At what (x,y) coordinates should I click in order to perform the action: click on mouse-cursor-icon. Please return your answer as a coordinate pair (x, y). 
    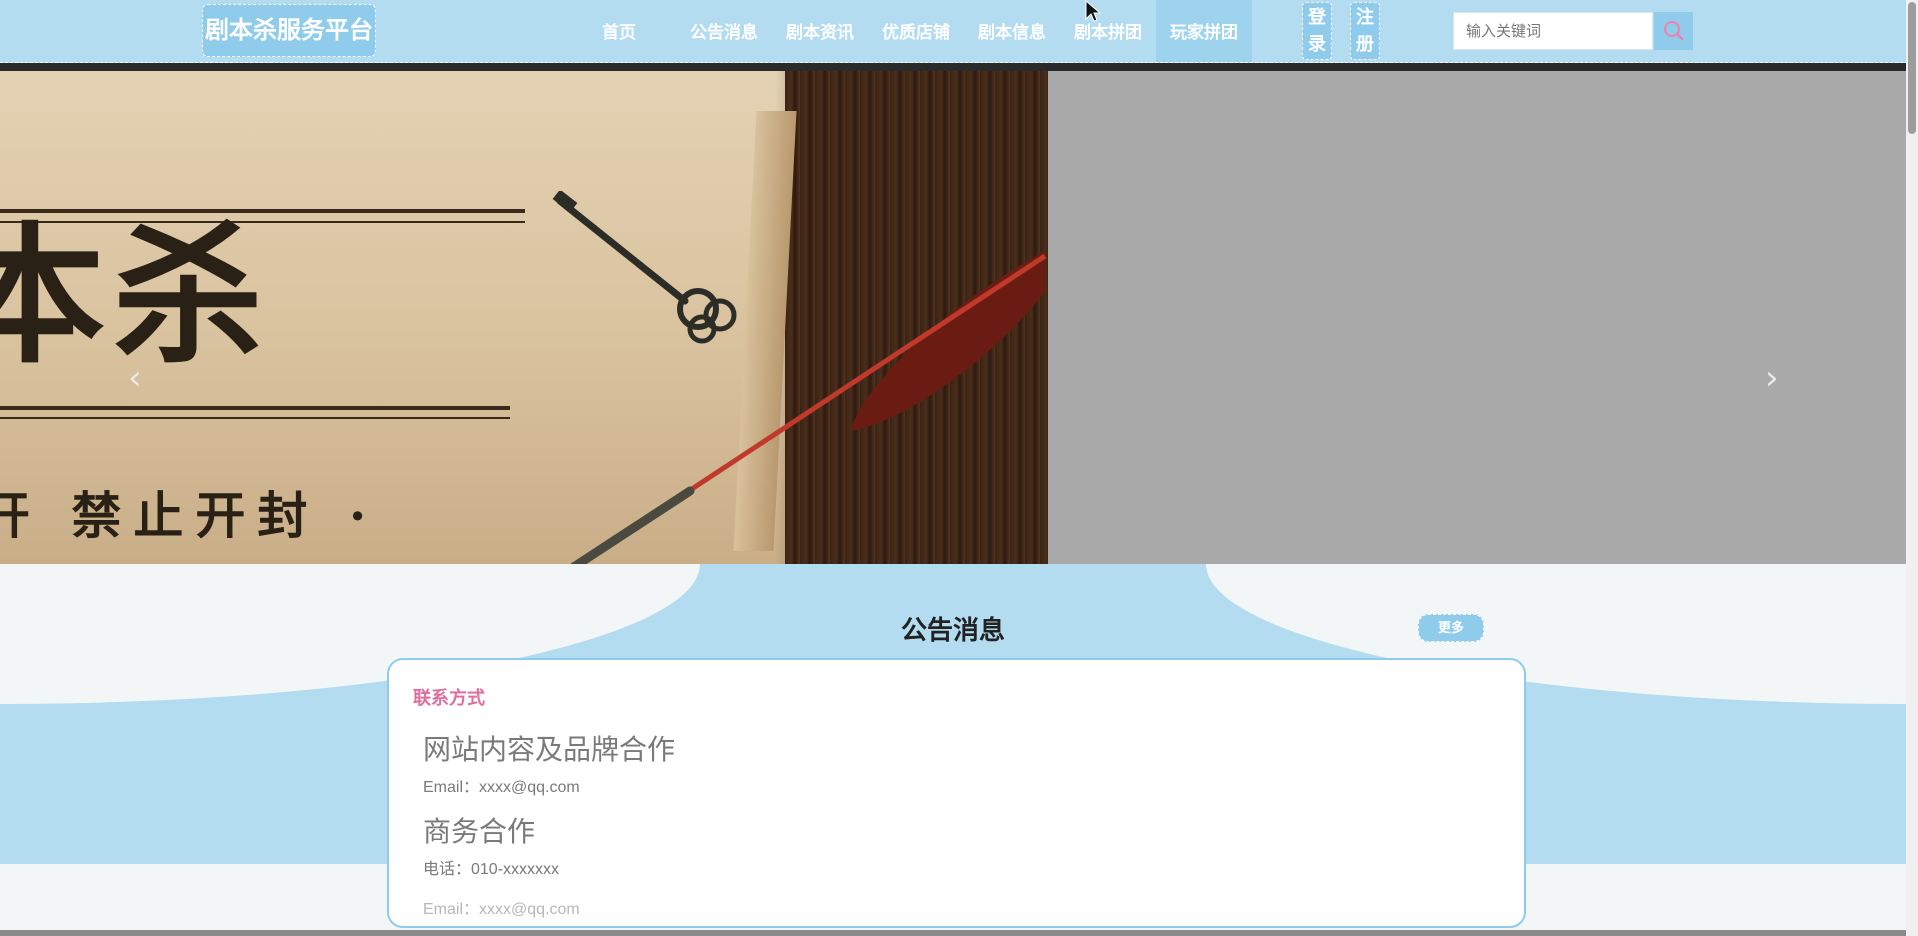
    Looking at the image, I should click on (1093, 11).